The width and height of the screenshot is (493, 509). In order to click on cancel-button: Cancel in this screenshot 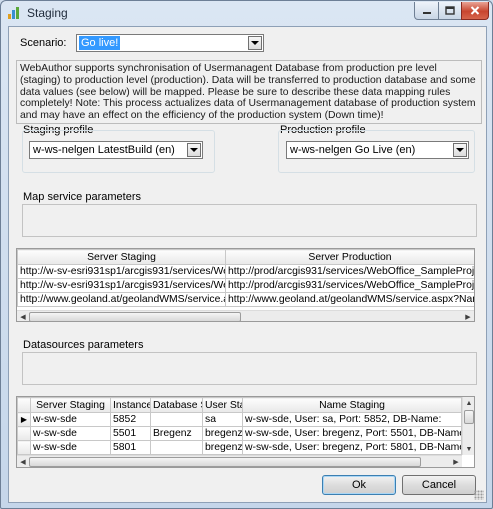, I will do `click(439, 485)`.